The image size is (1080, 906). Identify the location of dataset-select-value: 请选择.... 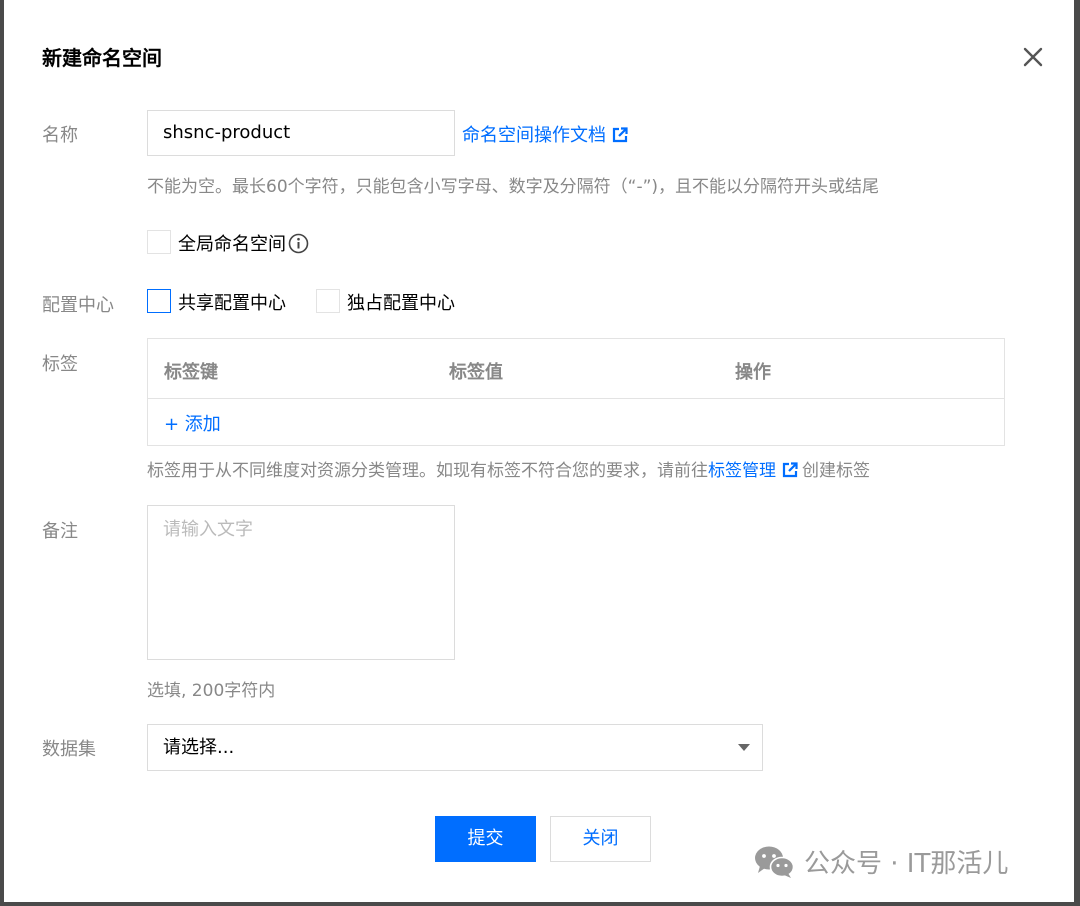
(199, 747).